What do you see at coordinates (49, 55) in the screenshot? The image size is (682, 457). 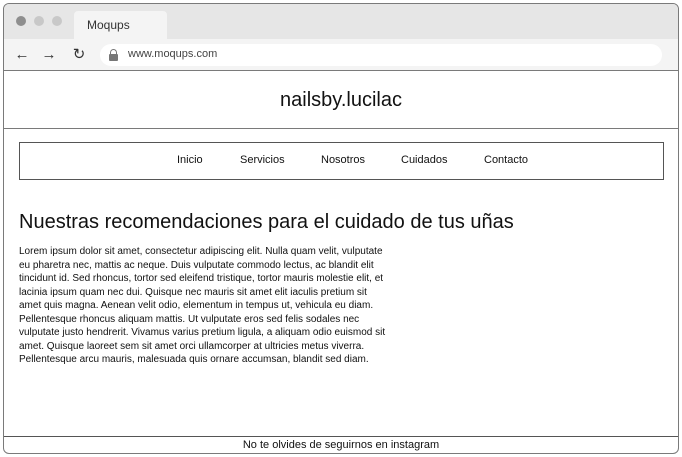 I see `forward-arrow-icon: →` at bounding box center [49, 55].